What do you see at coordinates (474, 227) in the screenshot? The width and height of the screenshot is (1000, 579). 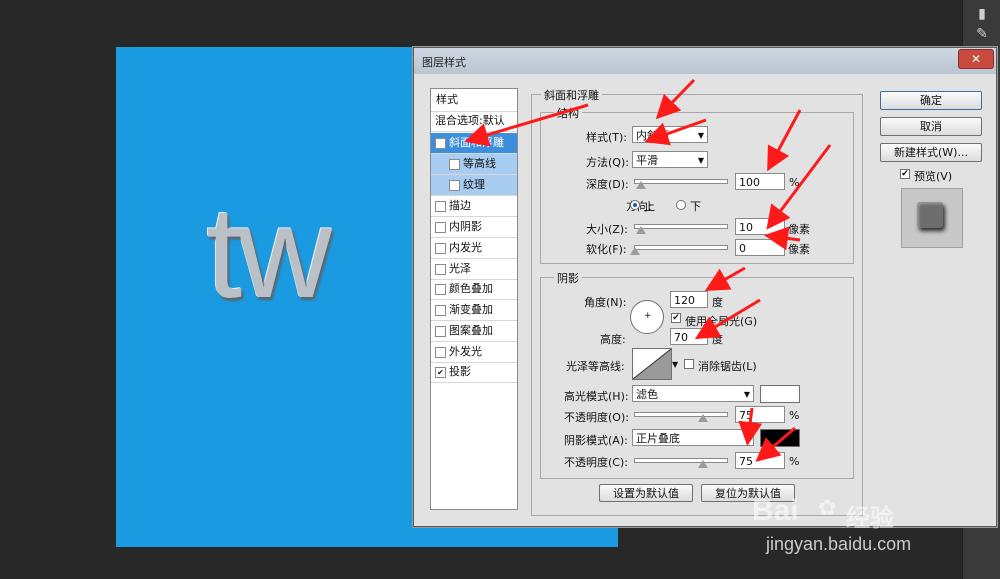 I see `style-item-inner-shadow: 内阴影` at bounding box center [474, 227].